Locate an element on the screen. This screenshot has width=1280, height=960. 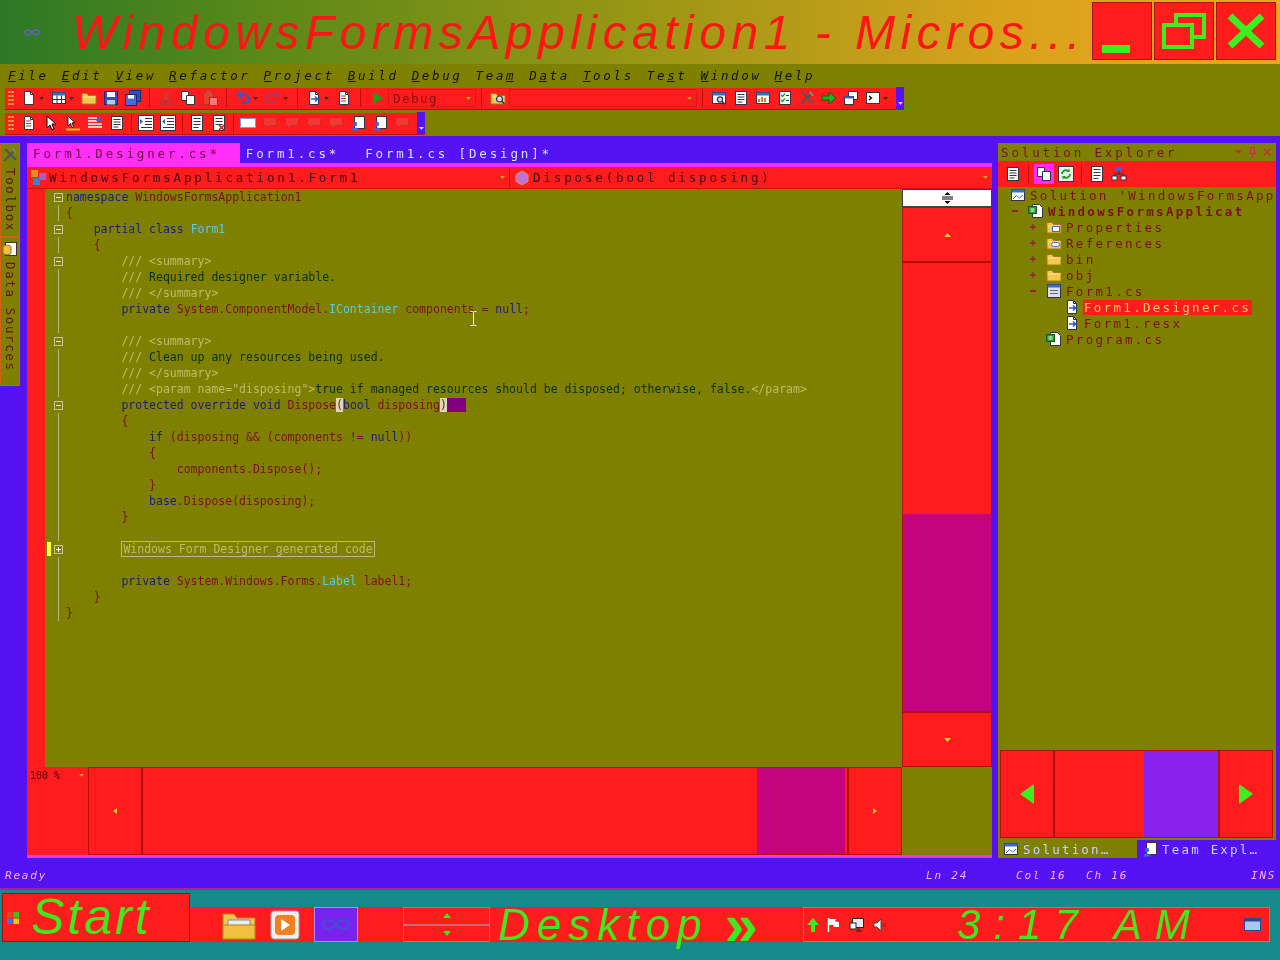
tree-item: Properties is located at coordinates (1115, 227).